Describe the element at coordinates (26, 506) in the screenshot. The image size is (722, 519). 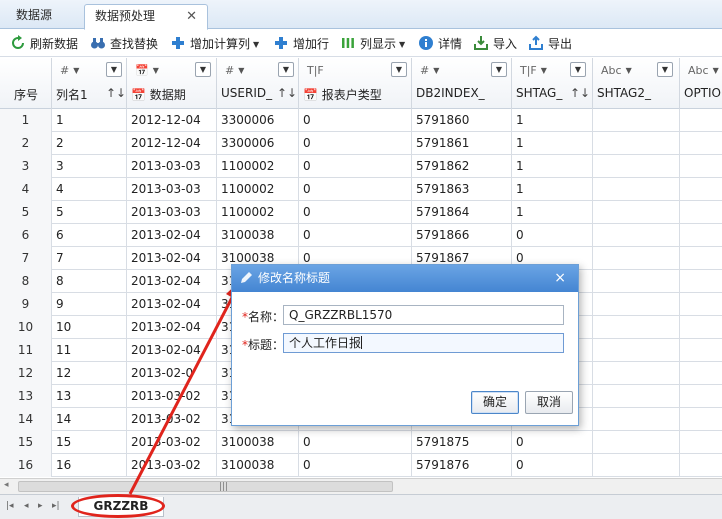
I see `prev-sheet-icon: ◂` at that location.